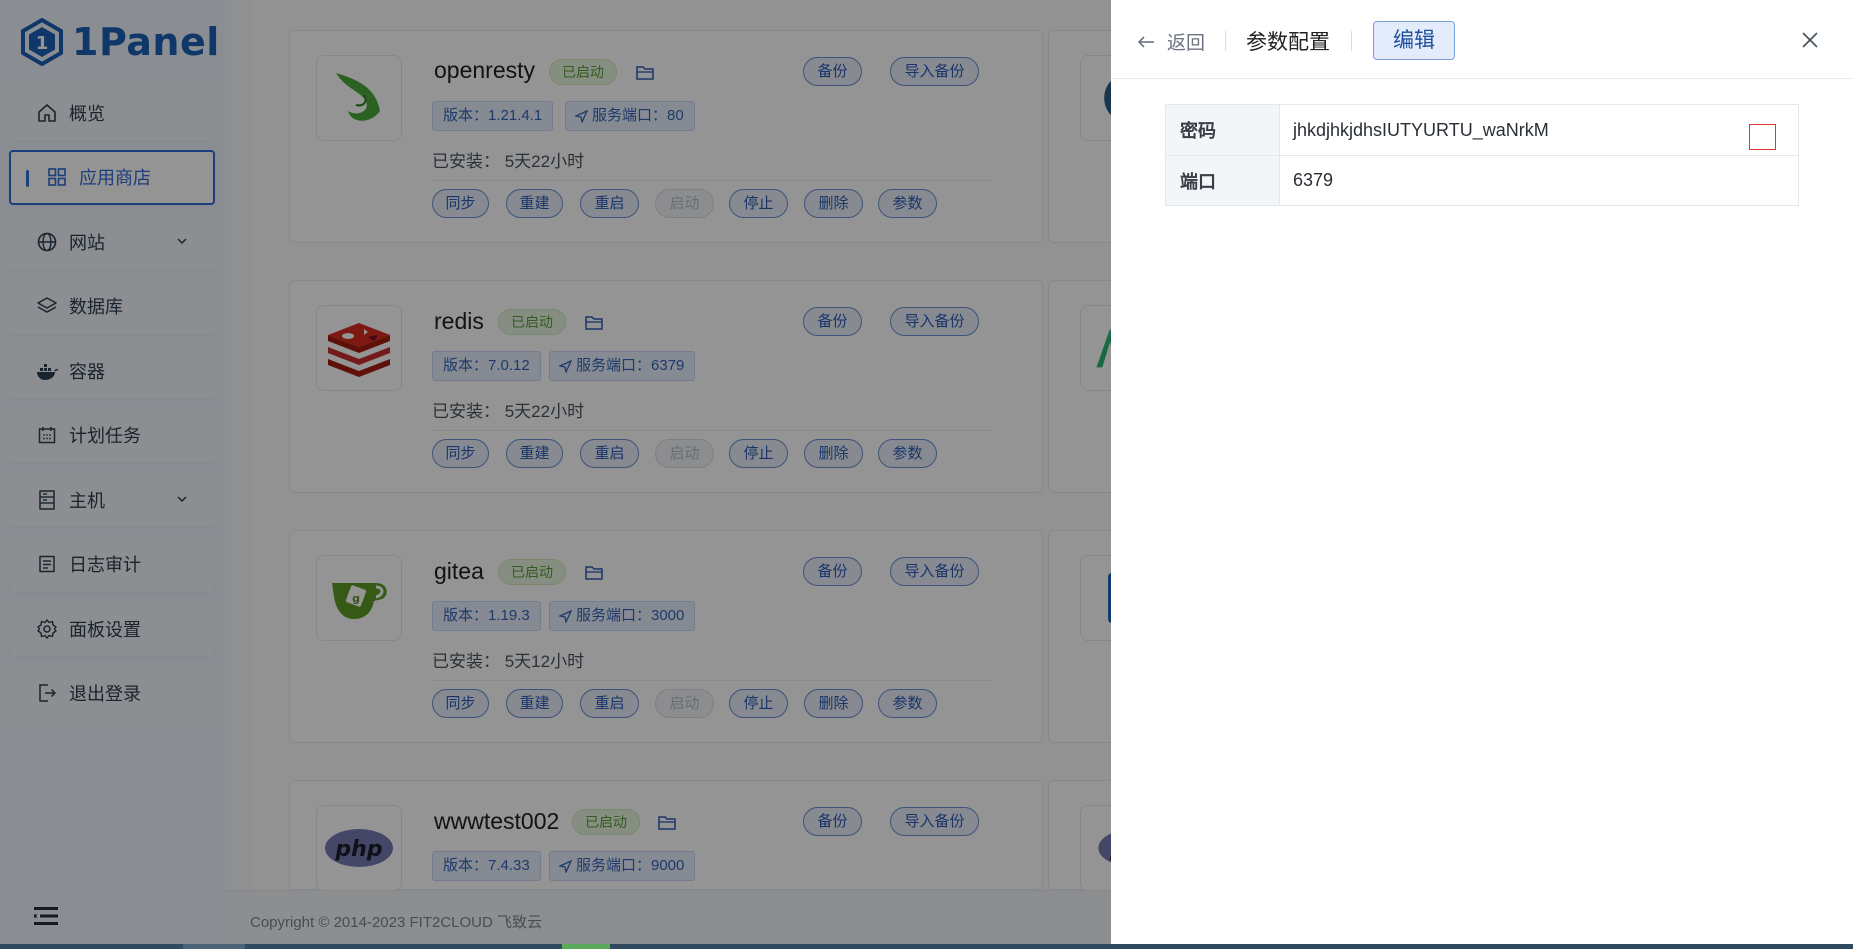 Image resolution: width=1853 pixels, height=949 pixels. What do you see at coordinates (1421, 129) in the screenshot?
I see `password-value: jhkdjhkjdhsIUTYURTU_waNrkM` at bounding box center [1421, 129].